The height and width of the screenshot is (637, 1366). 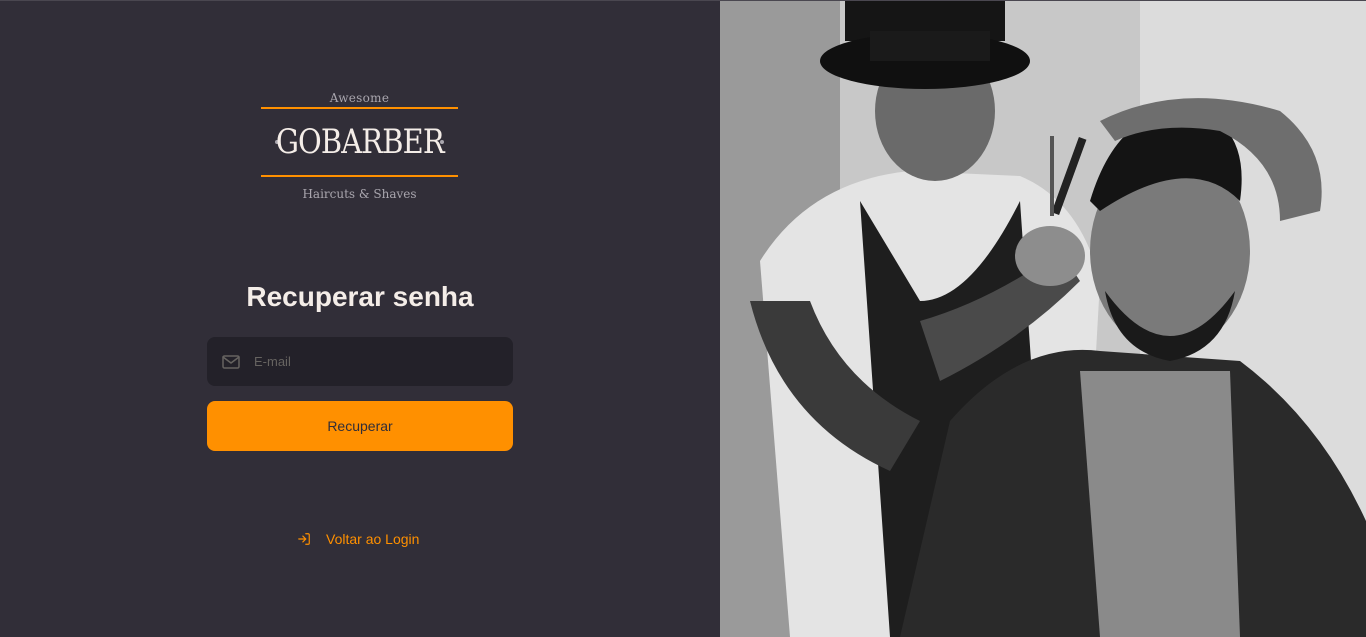 What do you see at coordinates (359, 176) in the screenshot?
I see `logo-bottom-line` at bounding box center [359, 176].